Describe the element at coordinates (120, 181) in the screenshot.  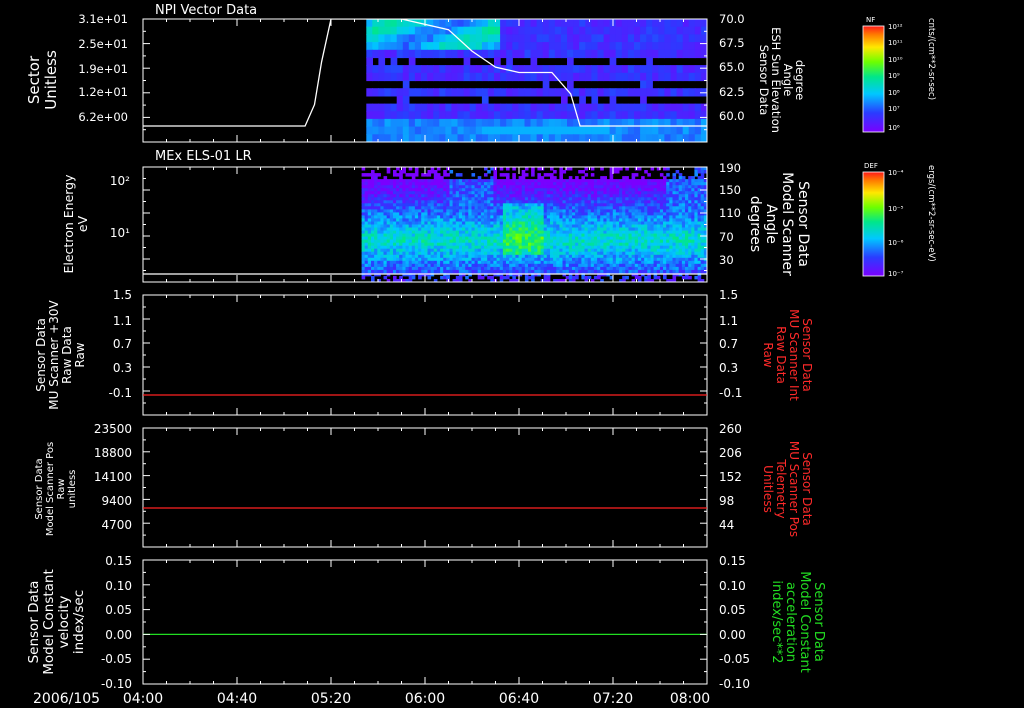
I see `ytick: 10²` at that location.